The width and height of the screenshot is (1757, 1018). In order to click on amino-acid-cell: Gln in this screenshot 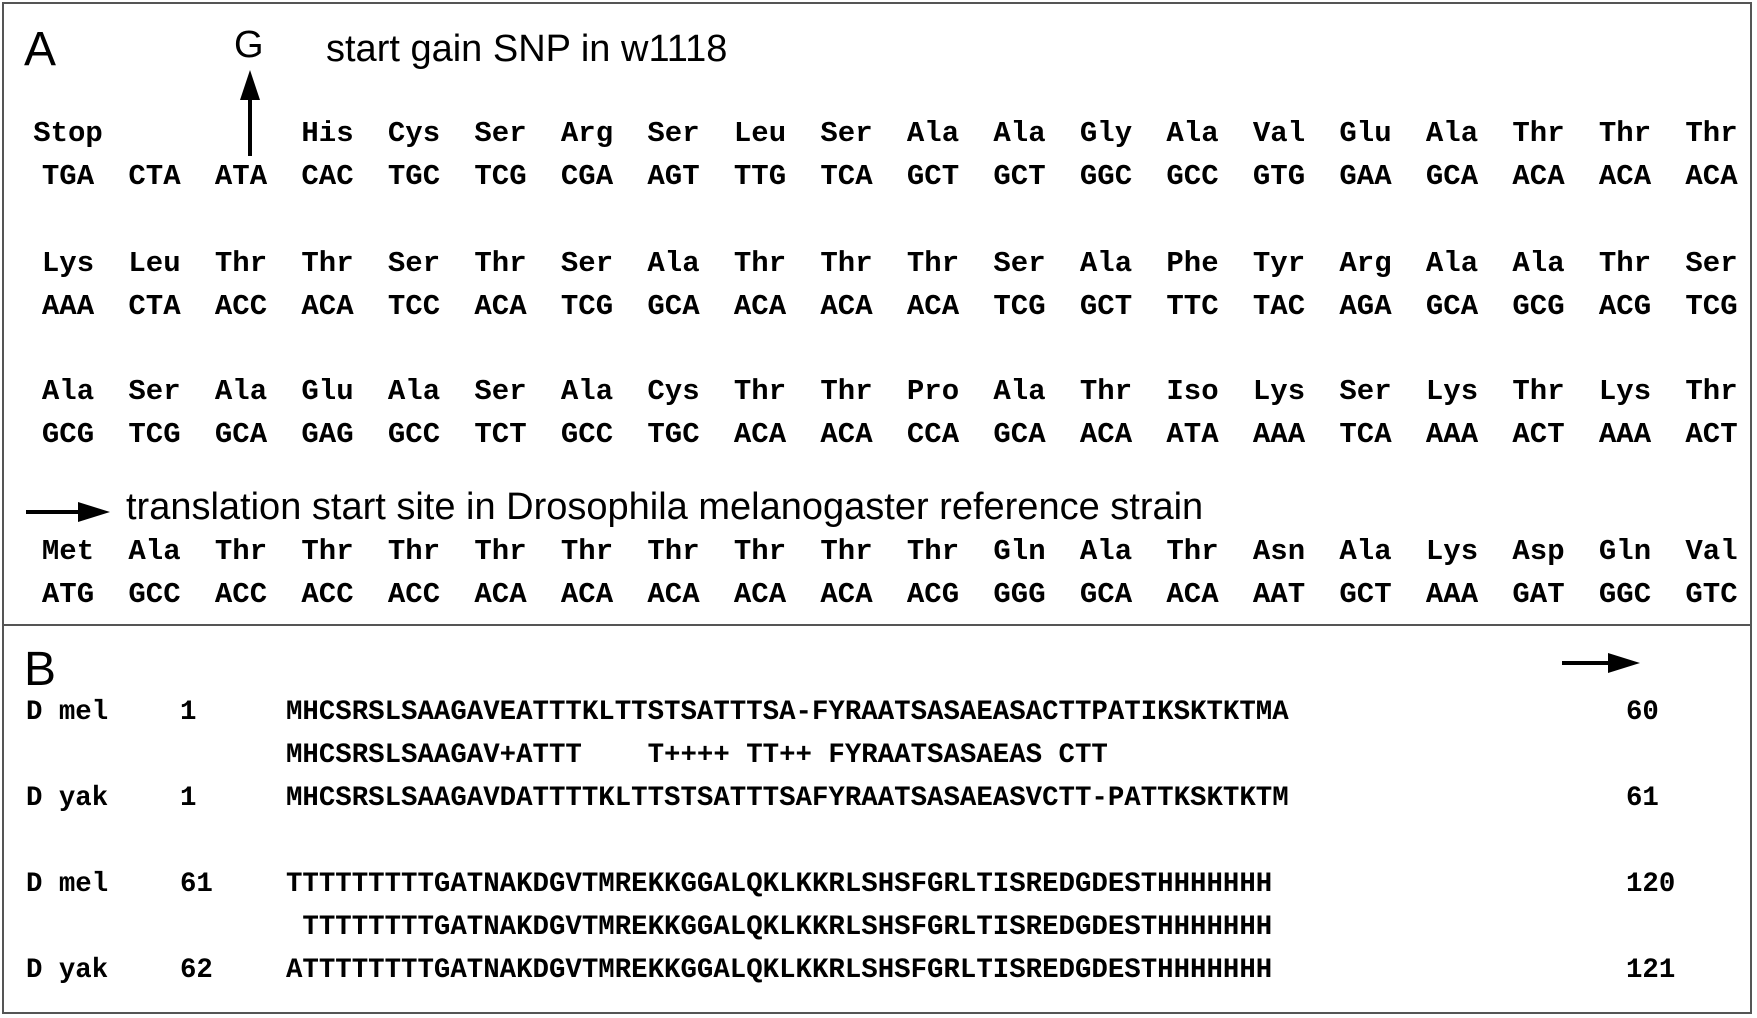, I will do `click(1625, 551)`.